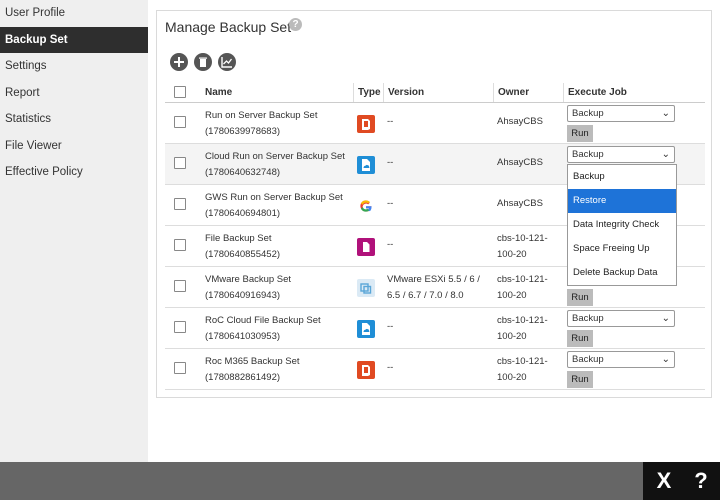 This screenshot has height=500, width=720. What do you see at coordinates (74, 119) in the screenshot?
I see `sidebar-item-statistics: Statistics` at bounding box center [74, 119].